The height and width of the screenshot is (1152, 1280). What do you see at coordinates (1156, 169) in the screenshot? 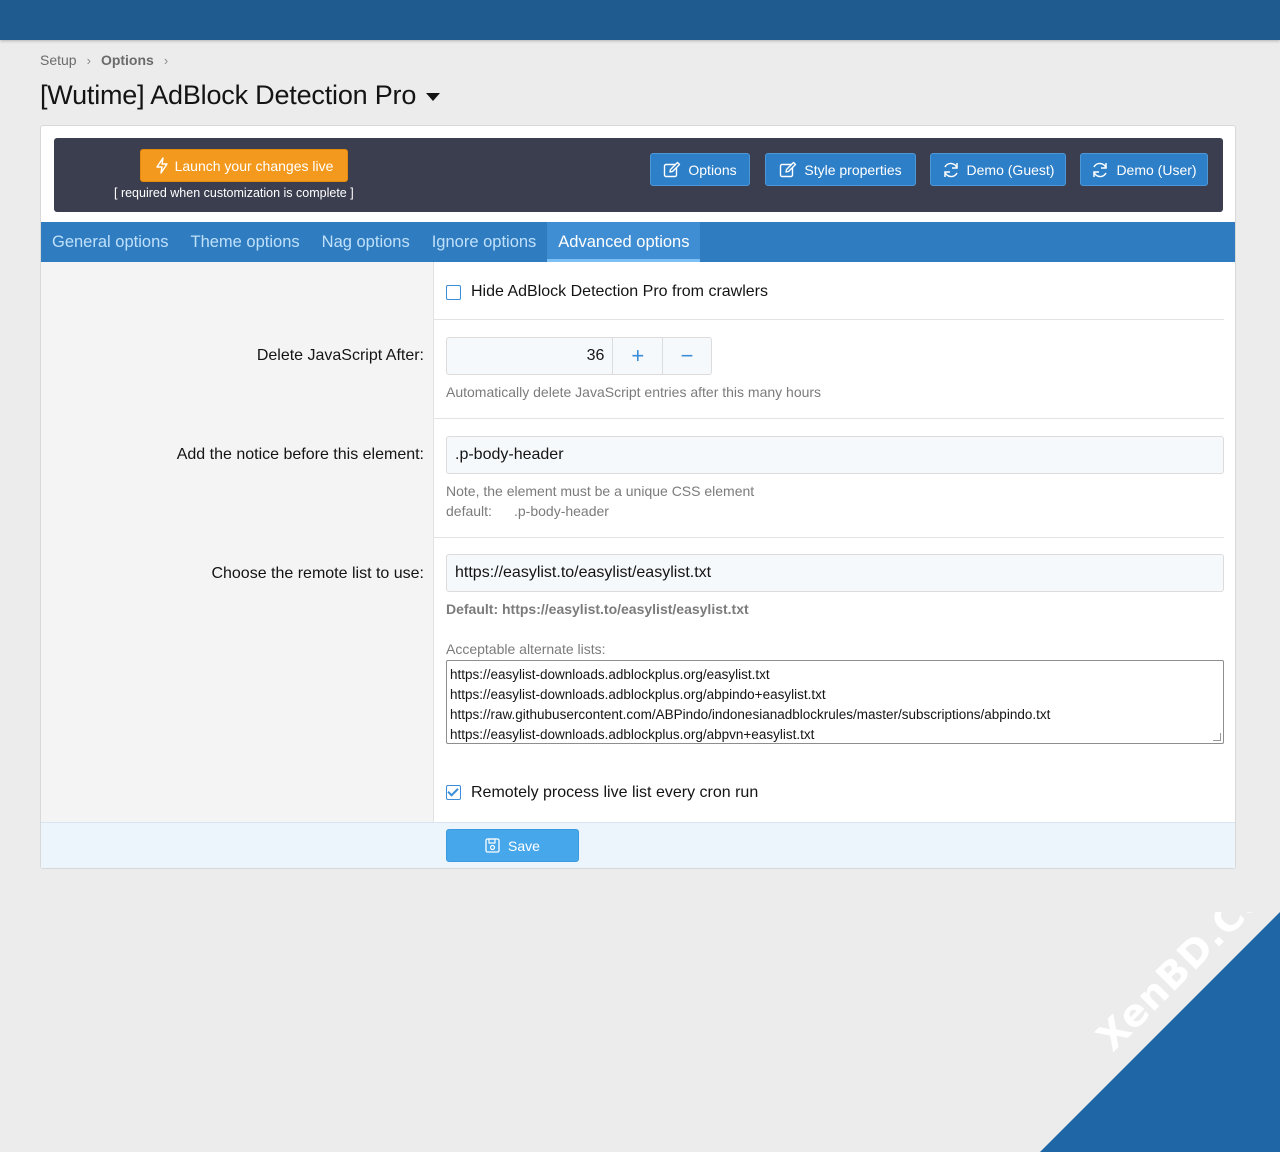
I see `demo-user-button-label: Demo (User)` at bounding box center [1156, 169].